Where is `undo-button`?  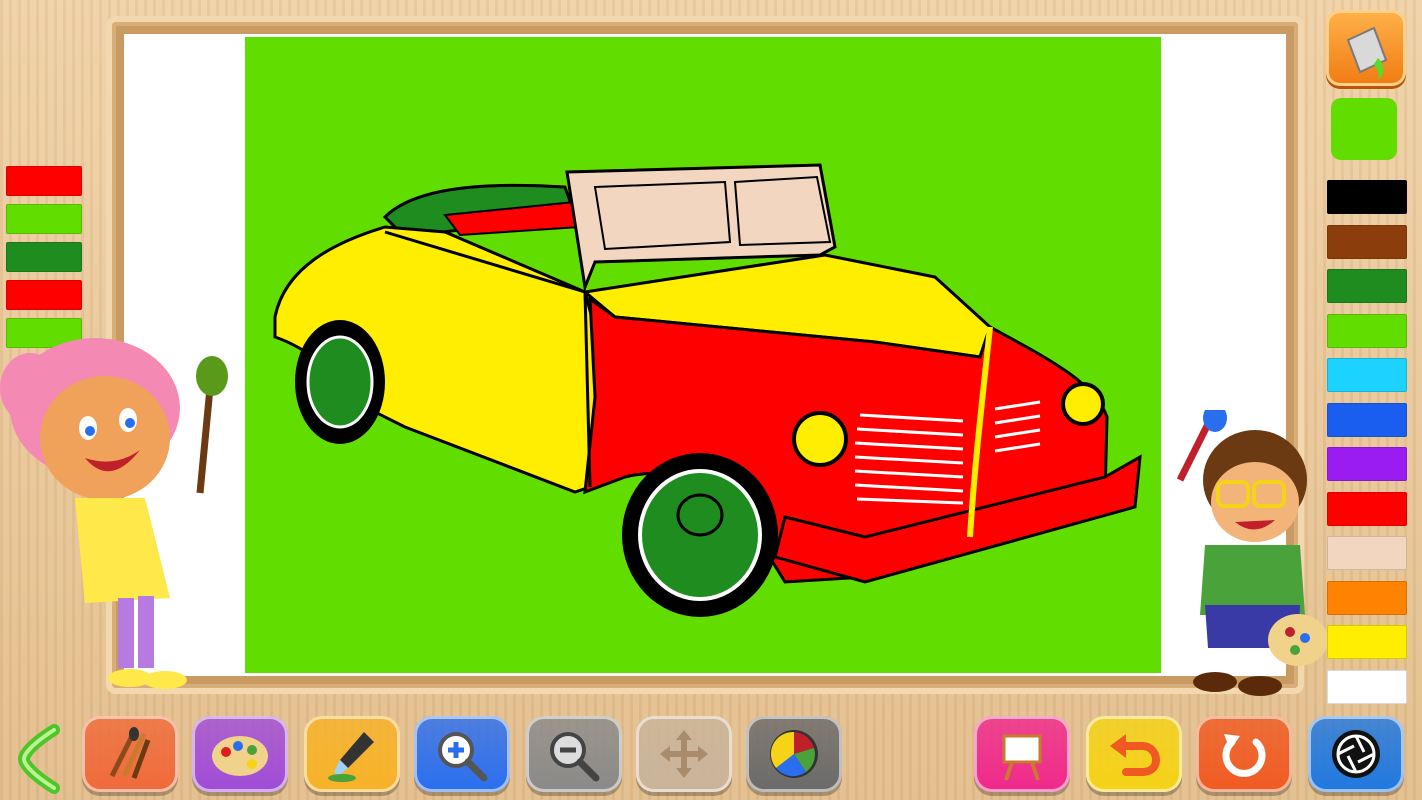 undo-button is located at coordinates (1134, 754).